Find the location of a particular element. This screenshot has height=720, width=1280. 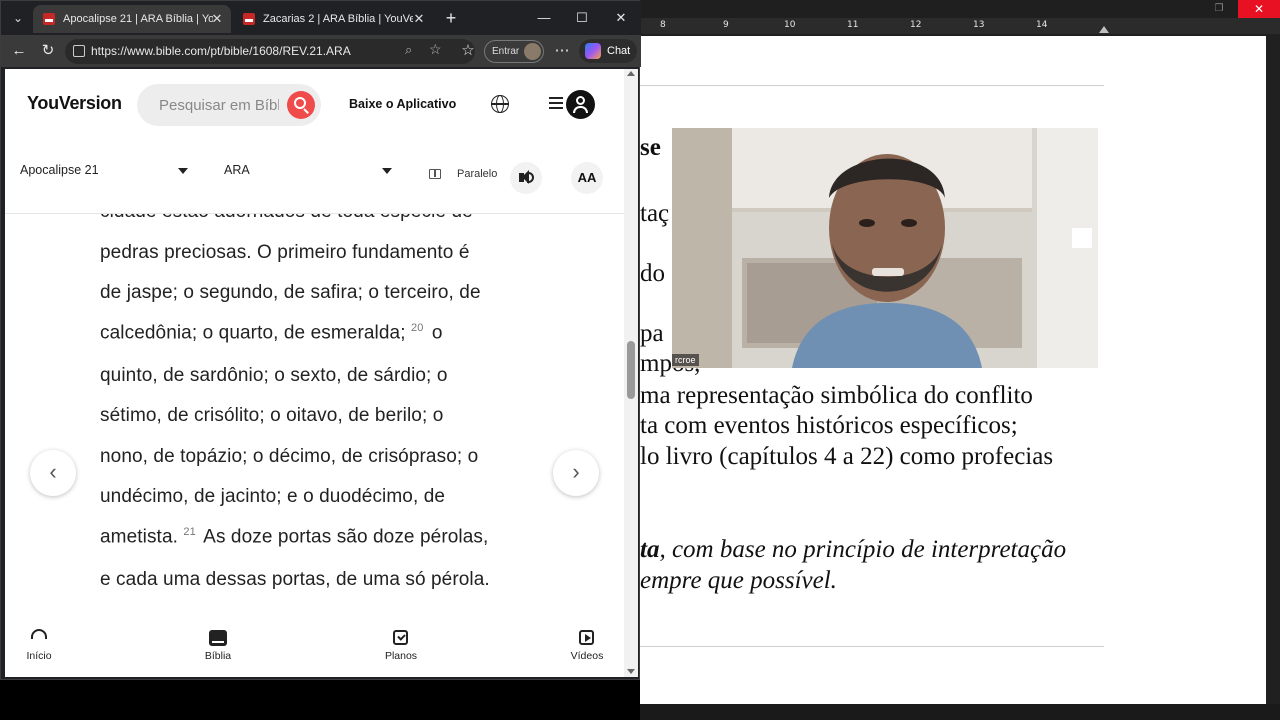

video-call-tile is located at coordinates (885, 248).